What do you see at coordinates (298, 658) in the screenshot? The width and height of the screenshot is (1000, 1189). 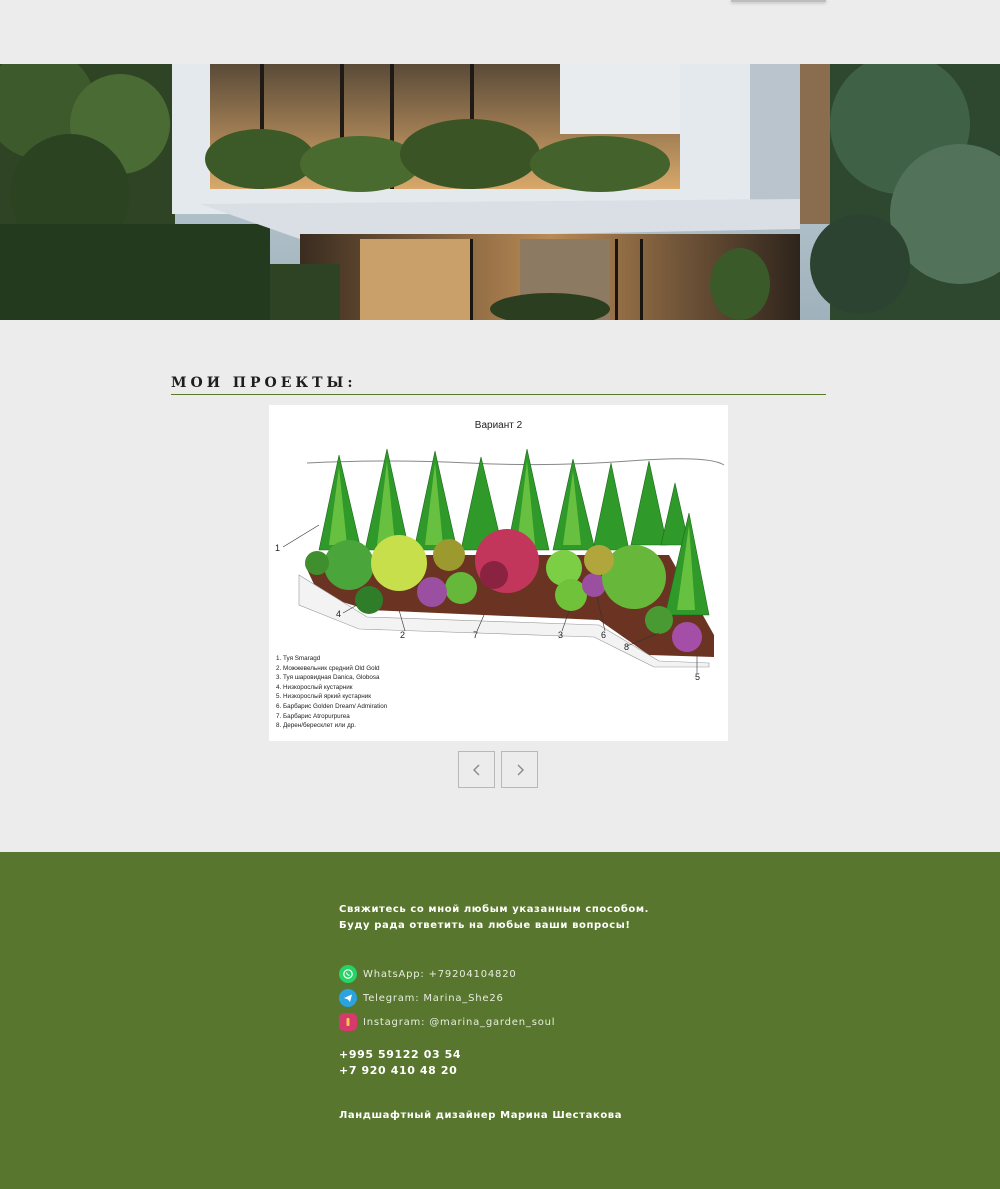 I see `legend-item: 1. Туя Smaragd` at bounding box center [298, 658].